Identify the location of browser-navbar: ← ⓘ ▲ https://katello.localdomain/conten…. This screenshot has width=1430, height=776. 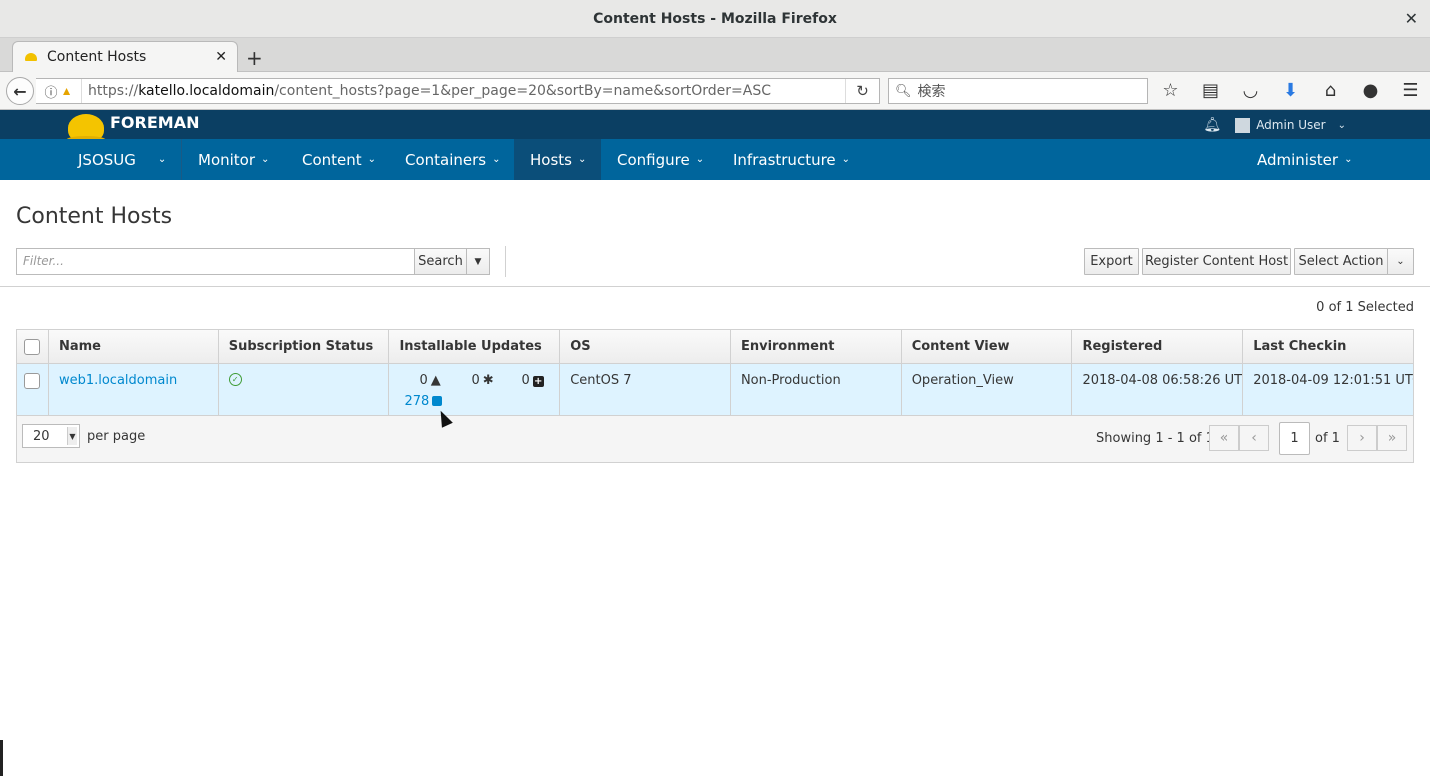
(715, 91).